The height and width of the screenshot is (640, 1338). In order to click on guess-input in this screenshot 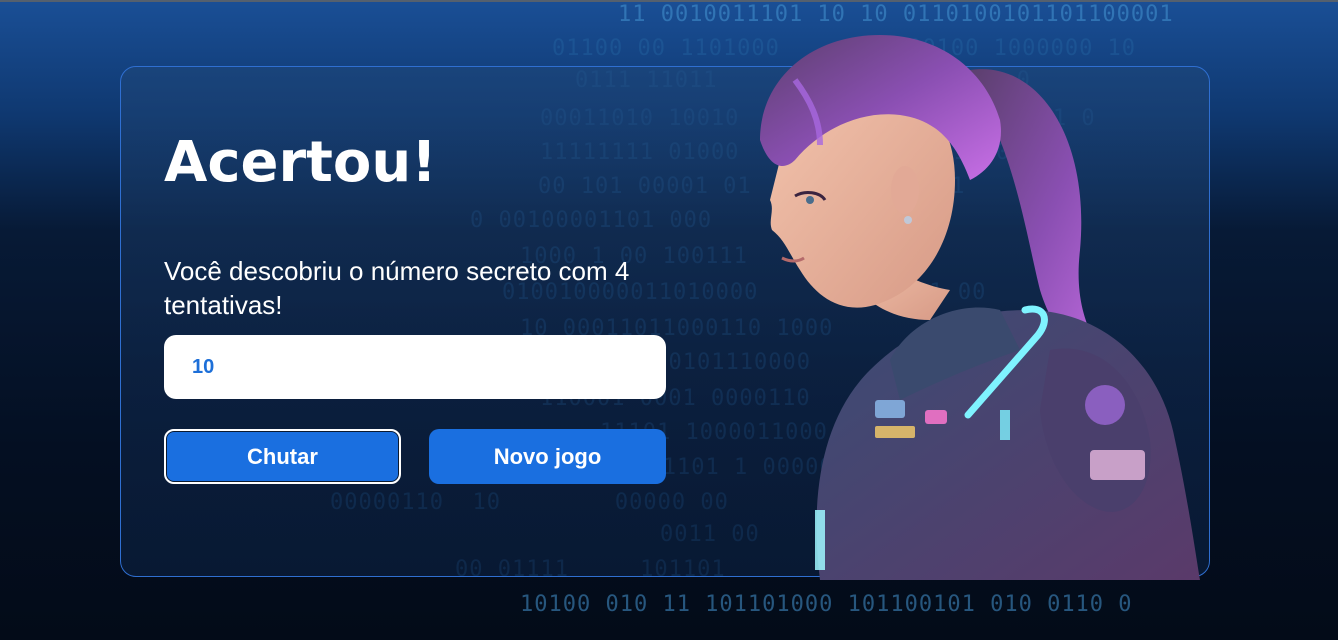, I will do `click(415, 367)`.